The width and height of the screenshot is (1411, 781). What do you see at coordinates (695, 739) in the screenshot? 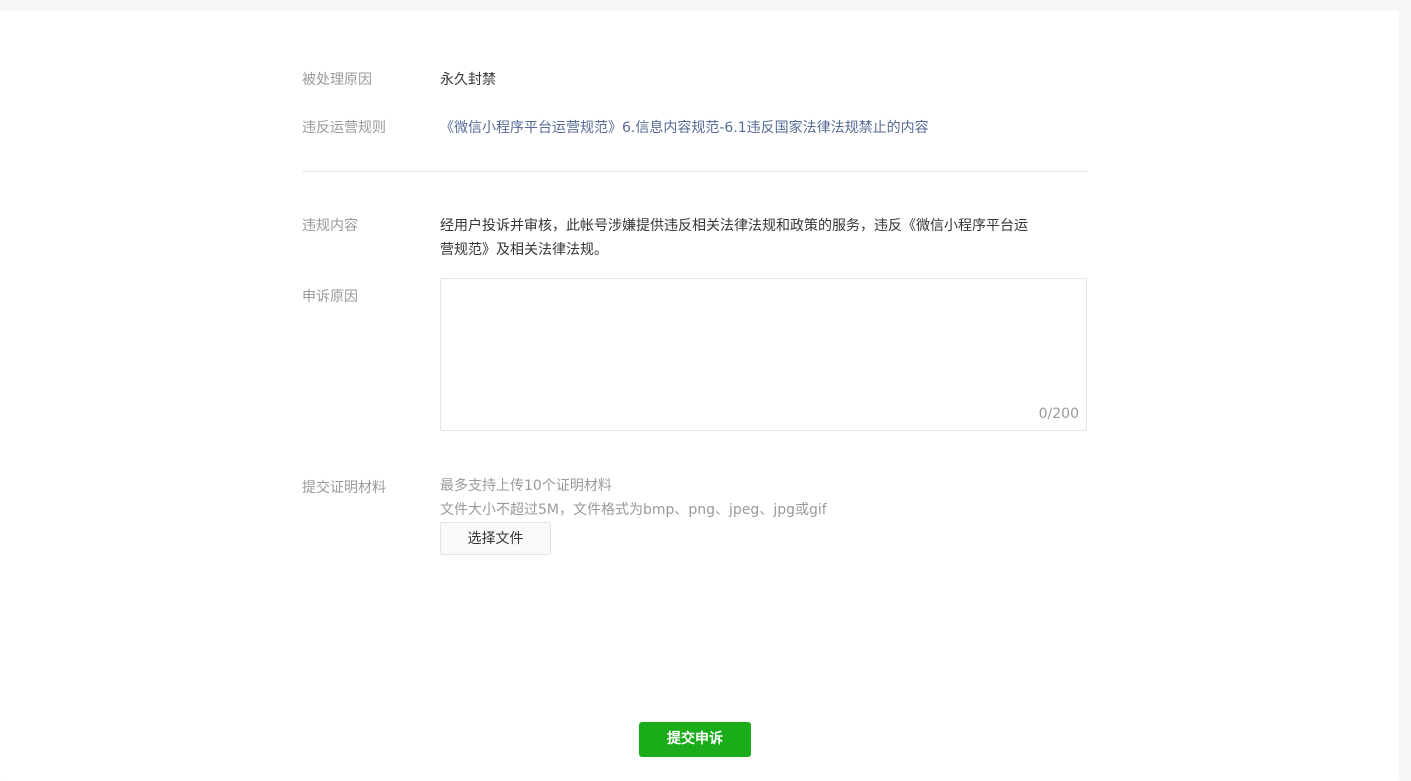
I see `submit-appeal-button: 提交申诉` at bounding box center [695, 739].